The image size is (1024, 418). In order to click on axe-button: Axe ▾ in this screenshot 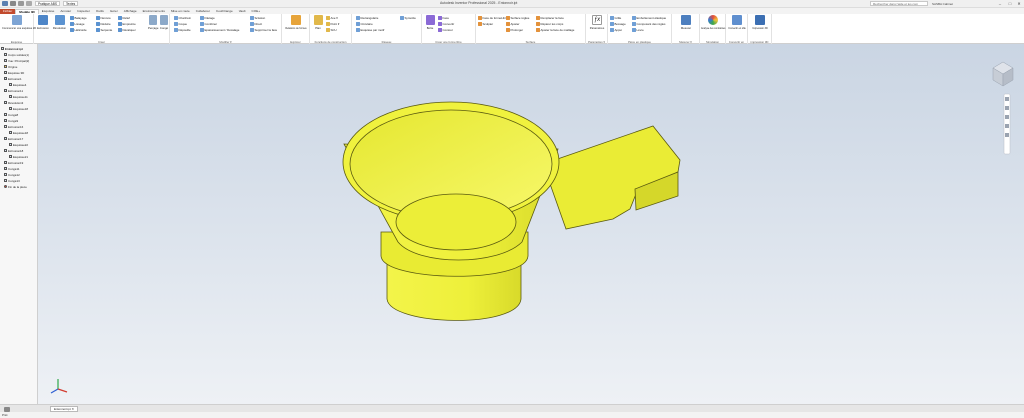, I will do `click(332, 18)`.